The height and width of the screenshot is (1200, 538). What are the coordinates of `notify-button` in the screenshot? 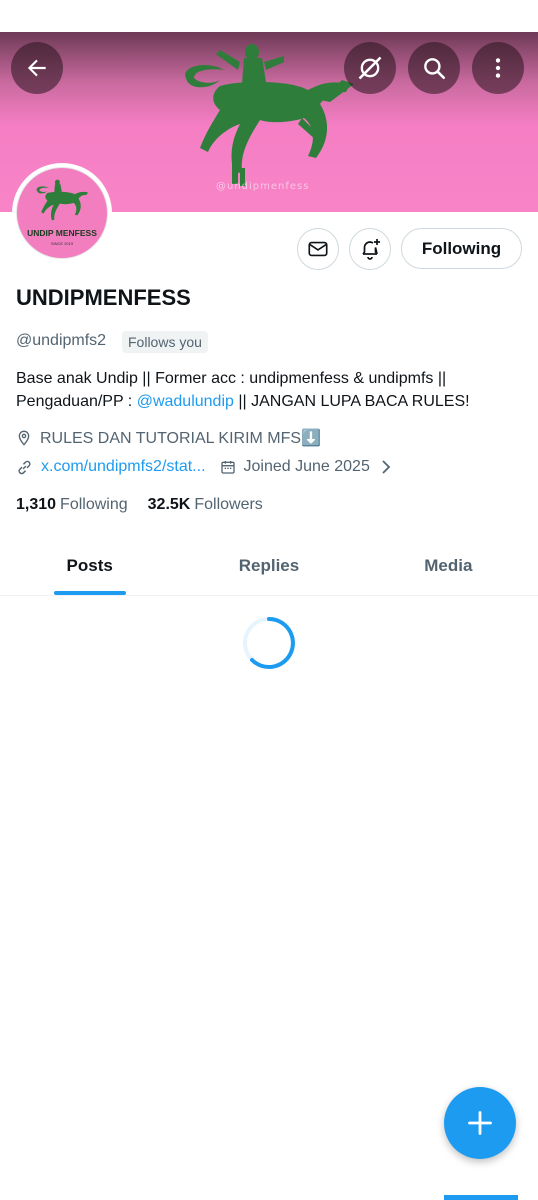 It's located at (370, 249).